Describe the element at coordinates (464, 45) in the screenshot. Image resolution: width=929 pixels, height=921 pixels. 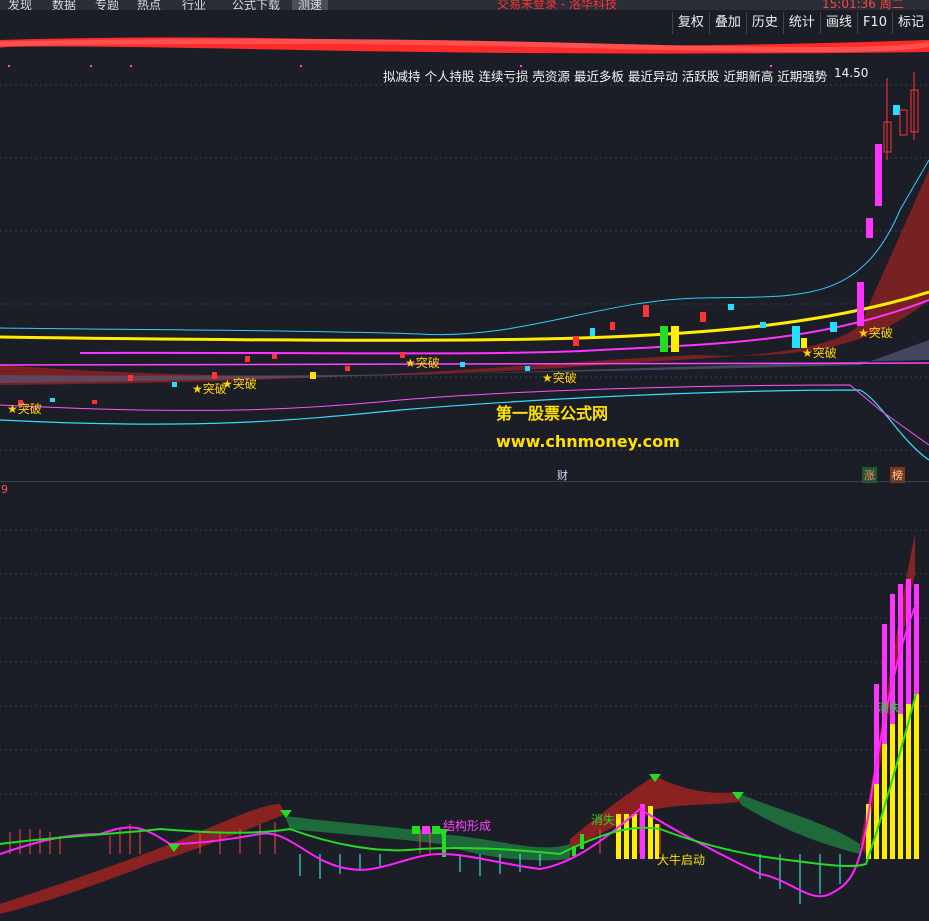
I see `redaction-scribble` at that location.